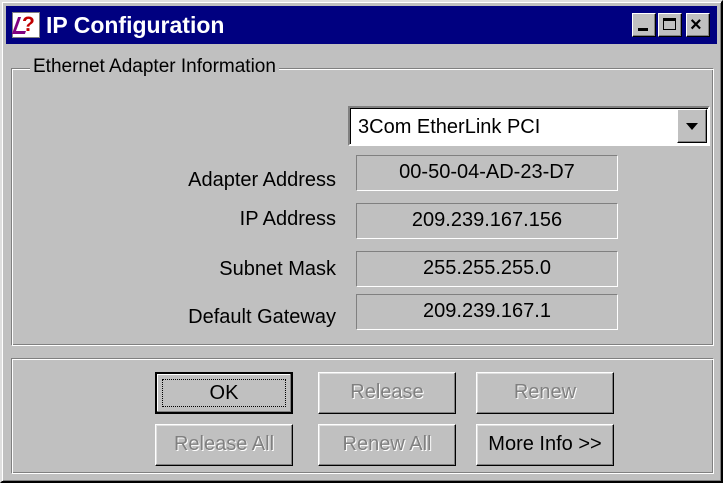 This screenshot has width=723, height=483. I want to click on adapter-select: 3Com EtherLink PCI, so click(529, 126).